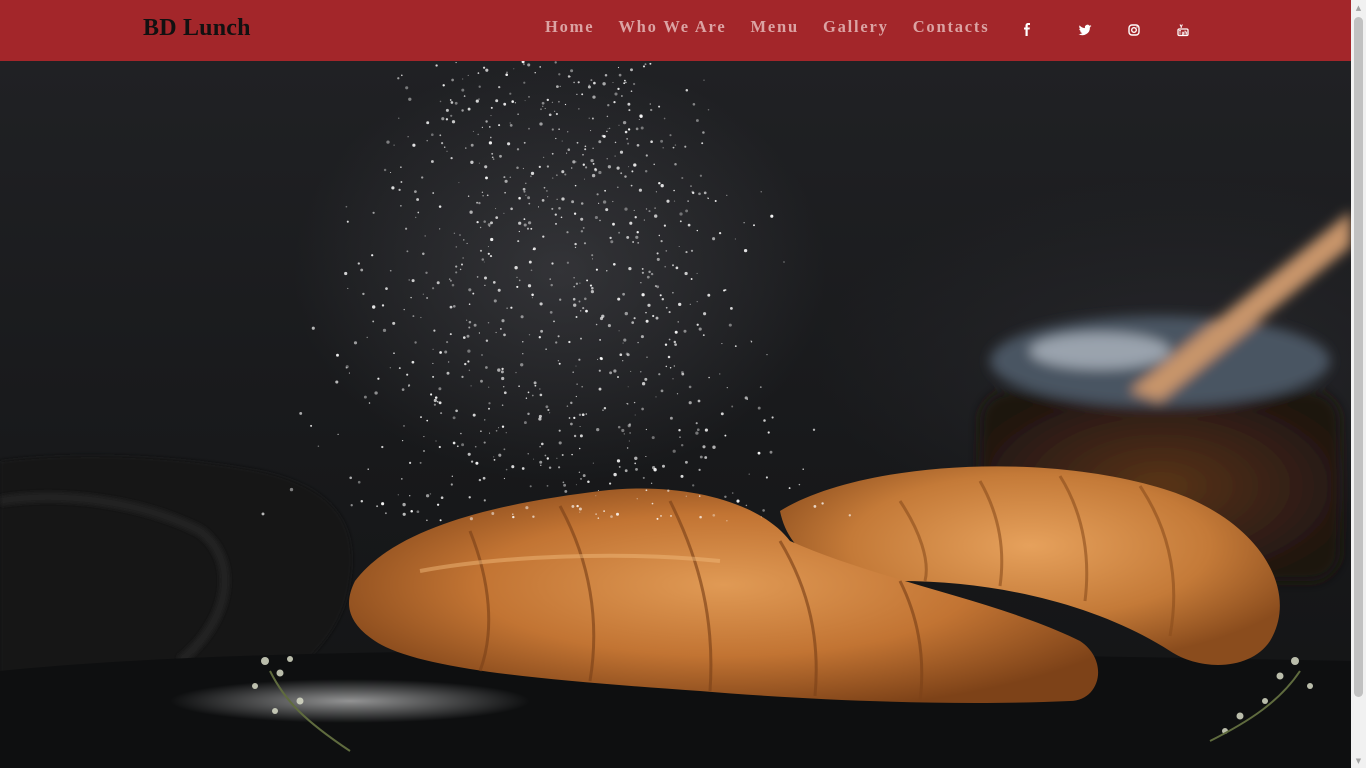 The image size is (1366, 768). Describe the element at coordinates (1358, 357) in the screenshot. I see `scroll-thumb` at that location.